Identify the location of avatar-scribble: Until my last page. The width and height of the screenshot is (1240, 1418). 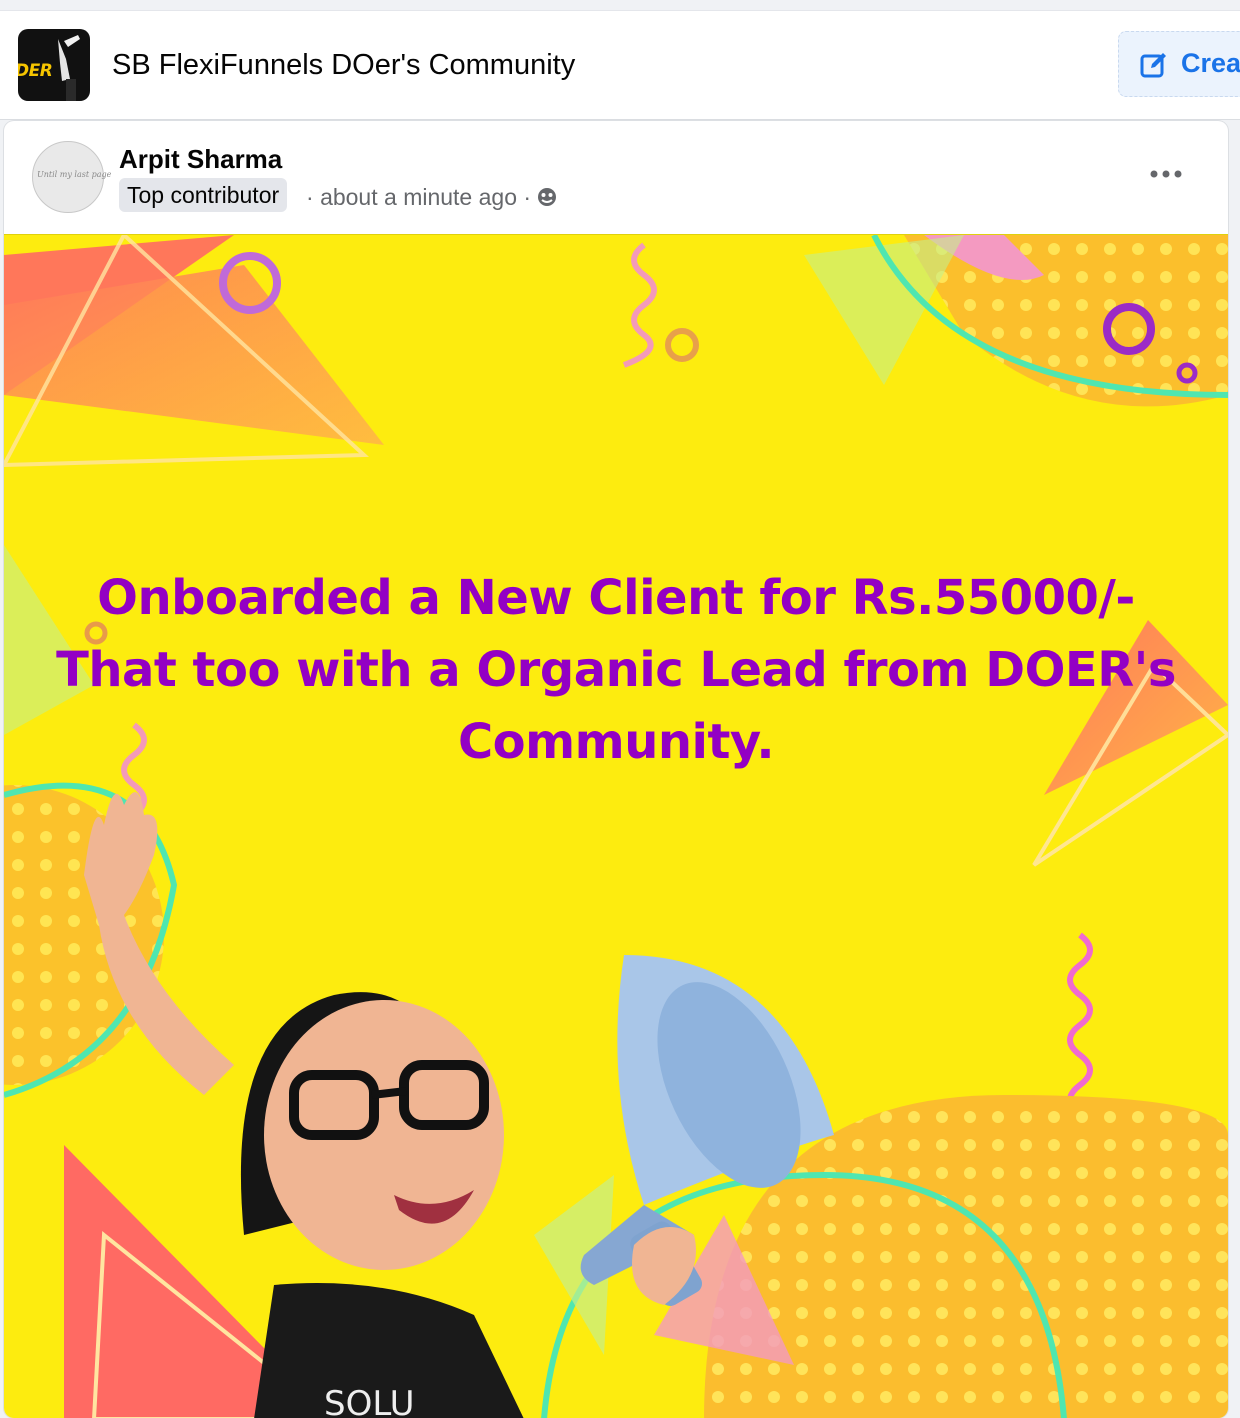
(74, 174).